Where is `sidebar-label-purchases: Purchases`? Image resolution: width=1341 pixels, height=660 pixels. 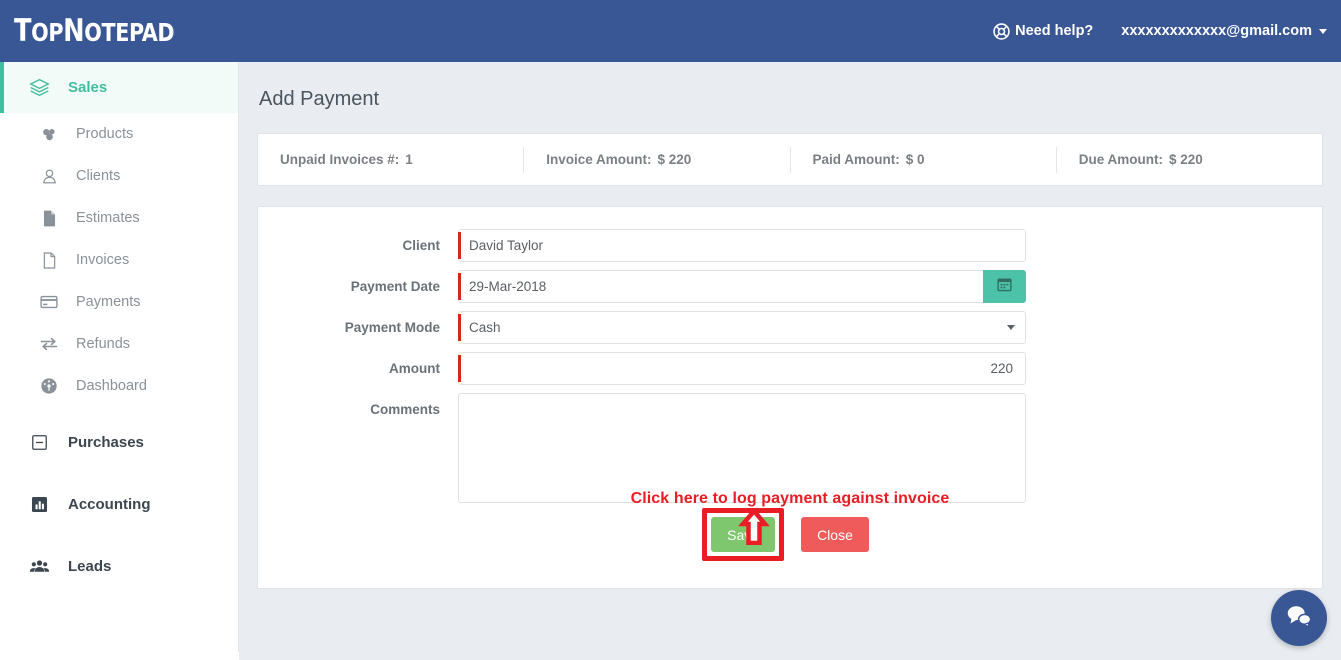 sidebar-label-purchases: Purchases is located at coordinates (106, 442).